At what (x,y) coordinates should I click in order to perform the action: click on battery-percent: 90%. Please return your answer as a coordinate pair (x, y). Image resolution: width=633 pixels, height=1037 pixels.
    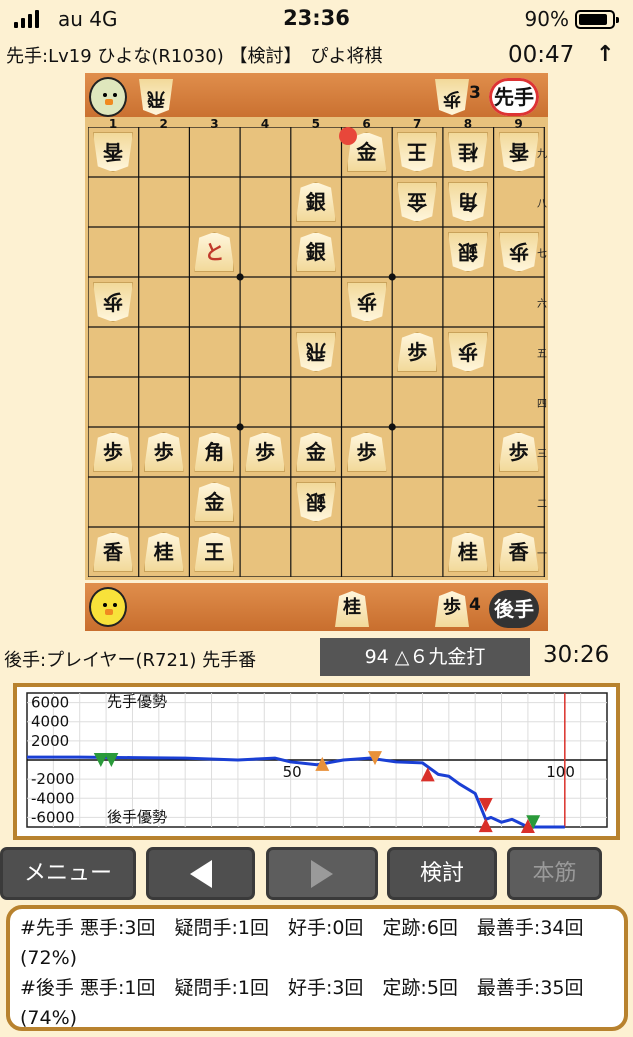
    Looking at the image, I should click on (546, 19).